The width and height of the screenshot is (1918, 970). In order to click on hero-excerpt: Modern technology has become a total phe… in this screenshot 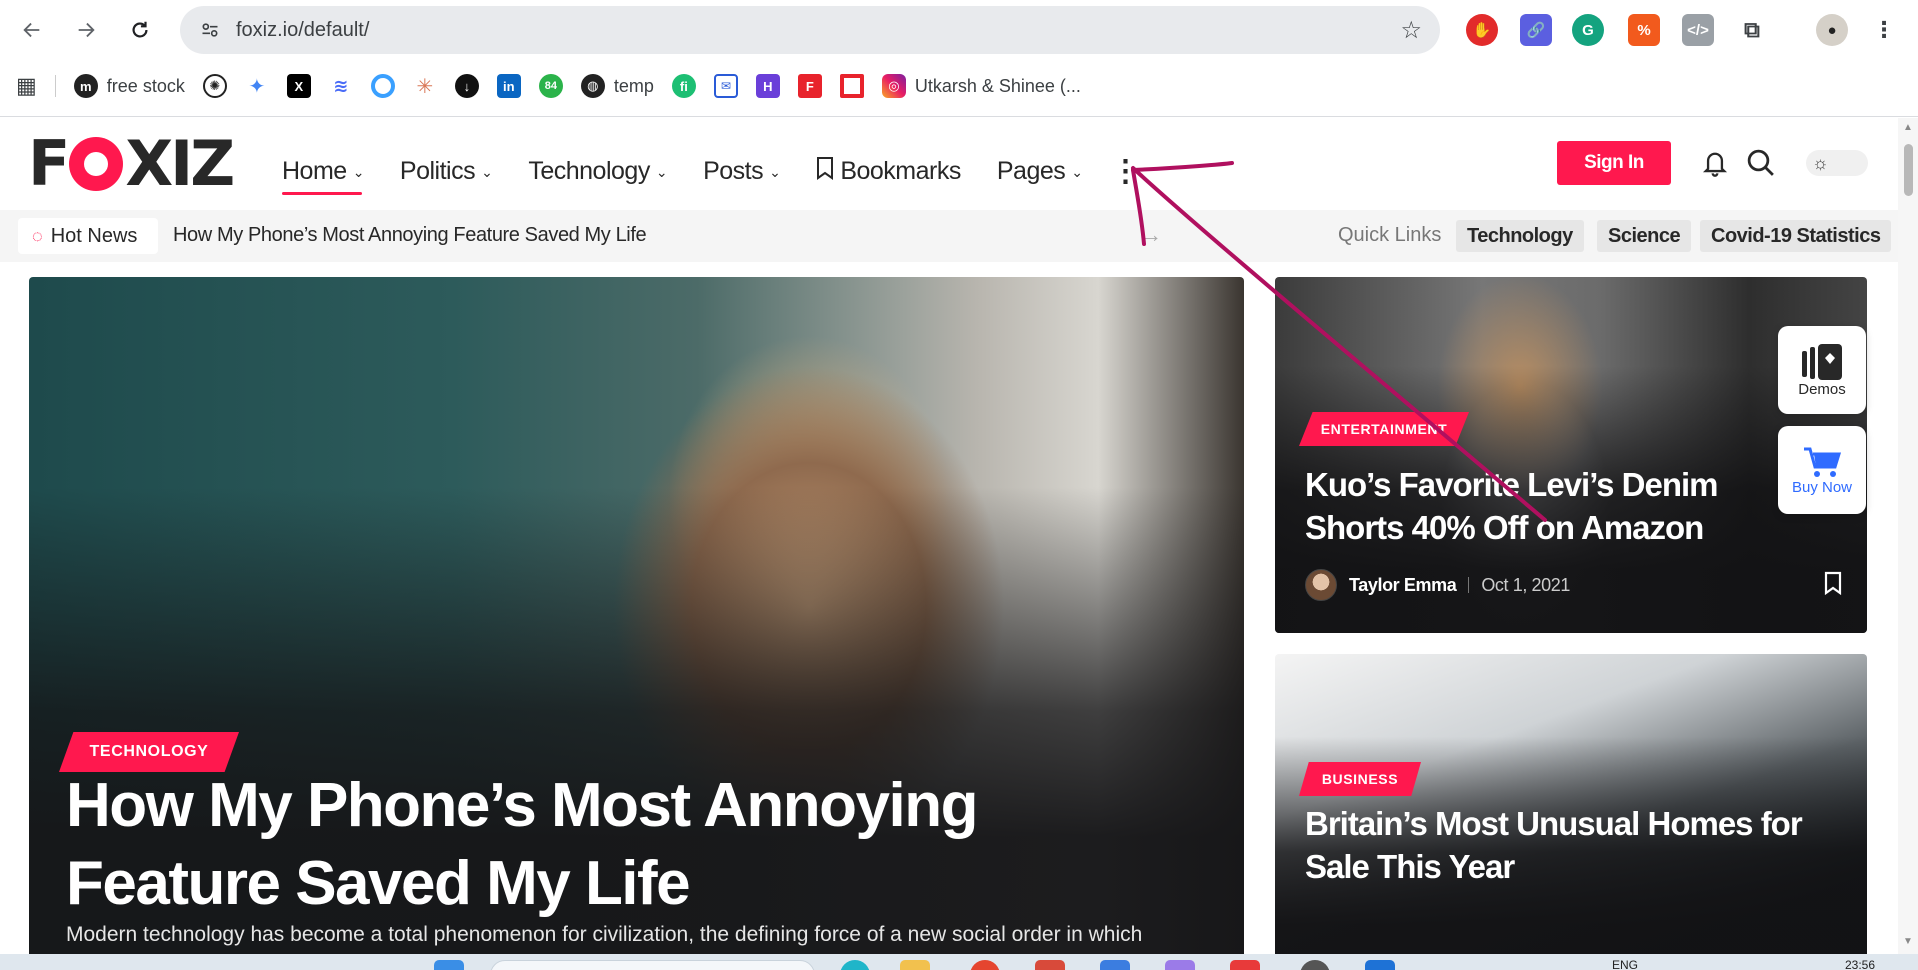, I will do `click(604, 934)`.